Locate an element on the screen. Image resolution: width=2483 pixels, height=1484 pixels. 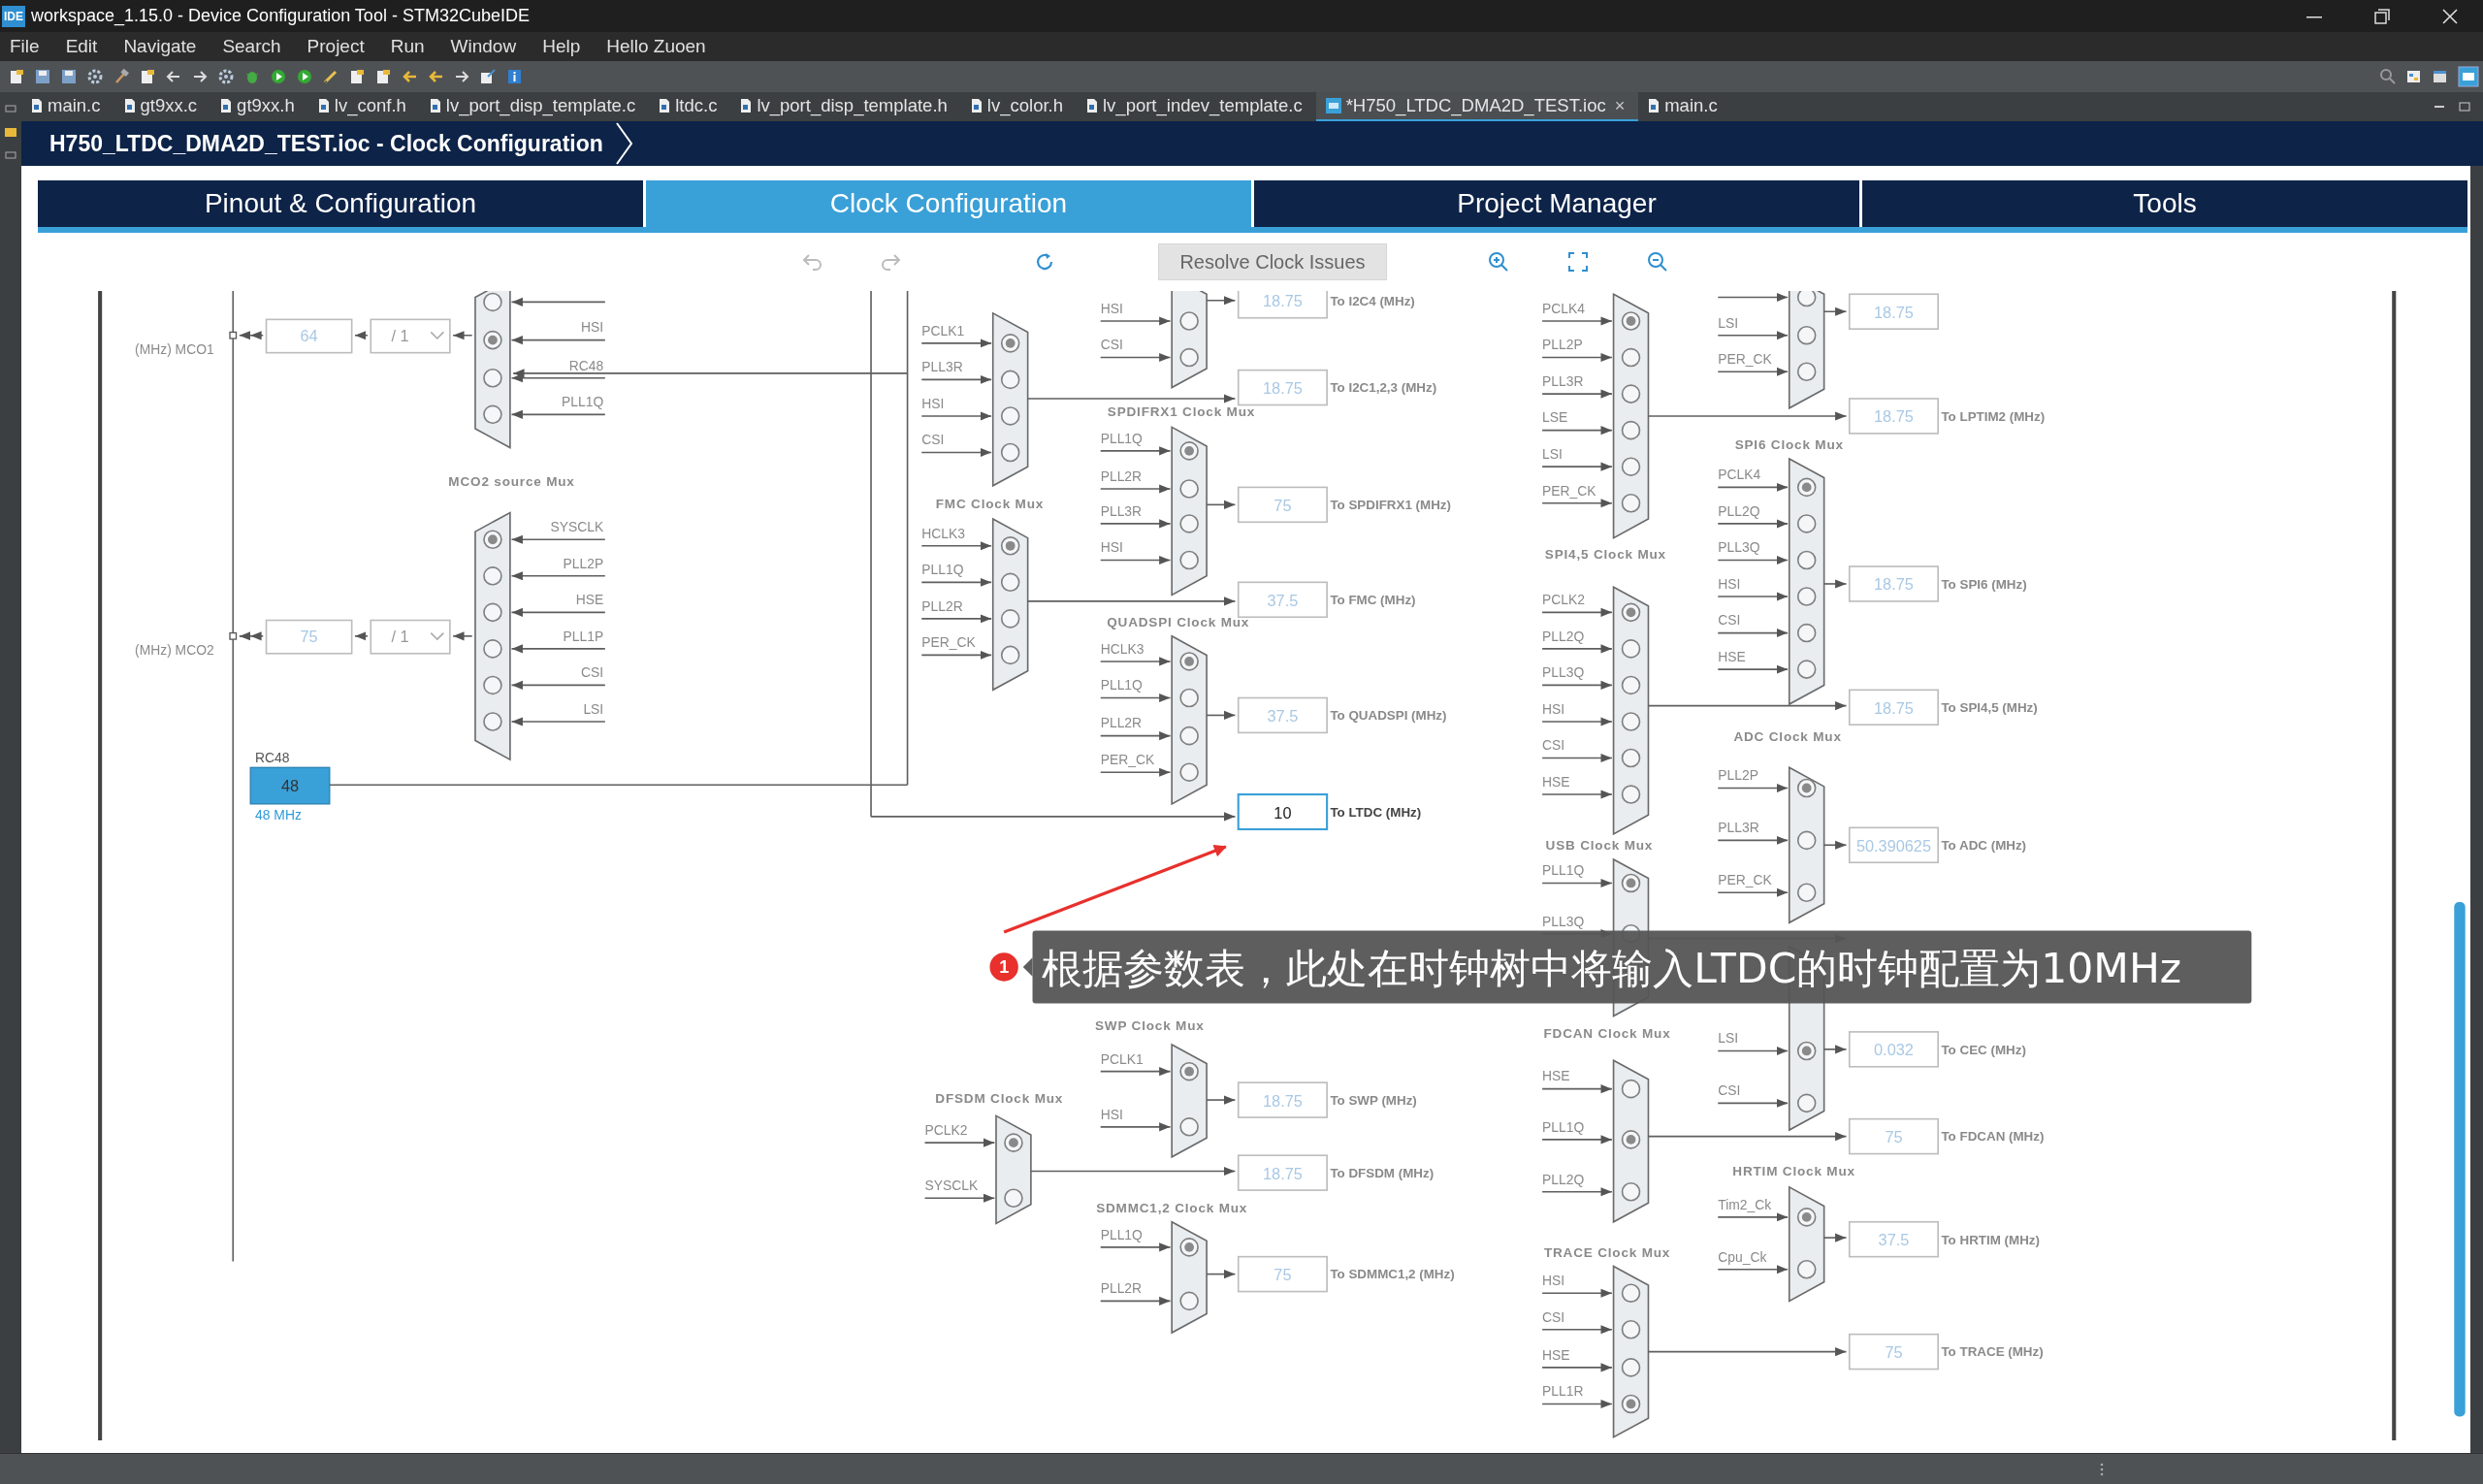
breadcrumb: H750_LTDC_DMA2D_TEST.ioc - Clock Configuration is located at coordinates (326, 143).